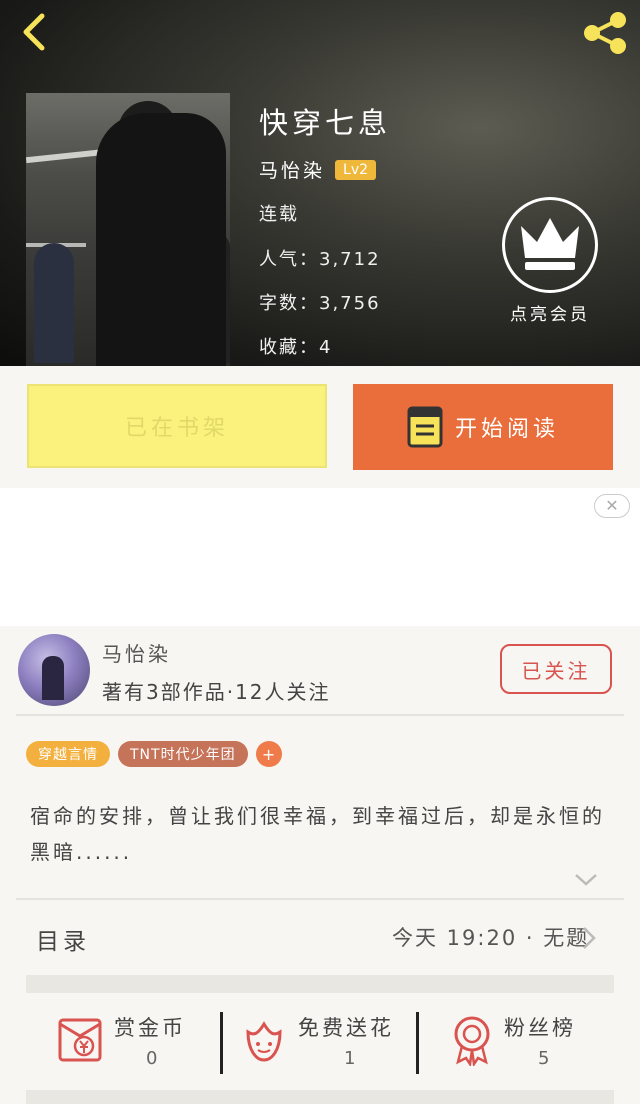 The width and height of the screenshot is (640, 1104). What do you see at coordinates (128, 229) in the screenshot?
I see `book-cover` at bounding box center [128, 229].